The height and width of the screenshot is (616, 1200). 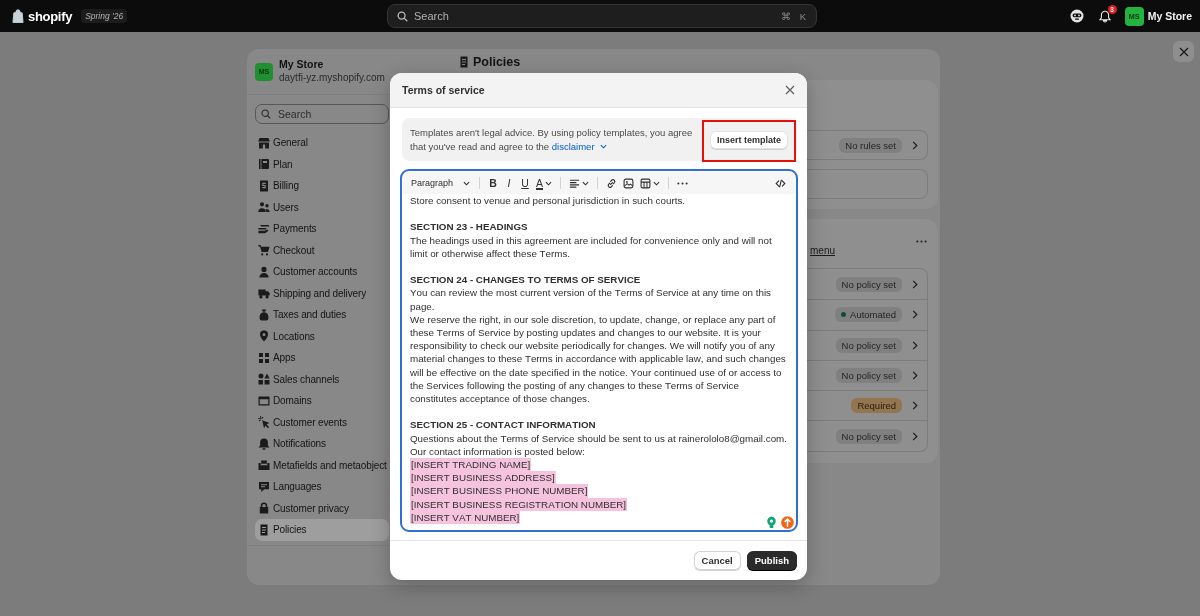 I want to click on sidebar-item: Payments, so click(x=322, y=229).